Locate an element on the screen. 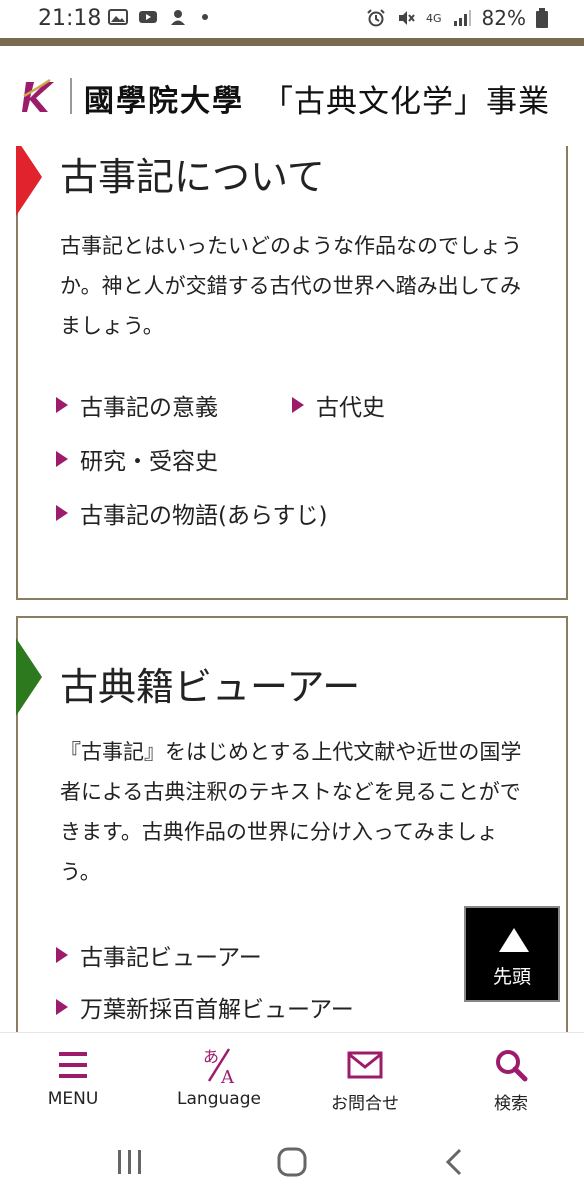  link-ancient-history: 古代史 is located at coordinates (338, 405).